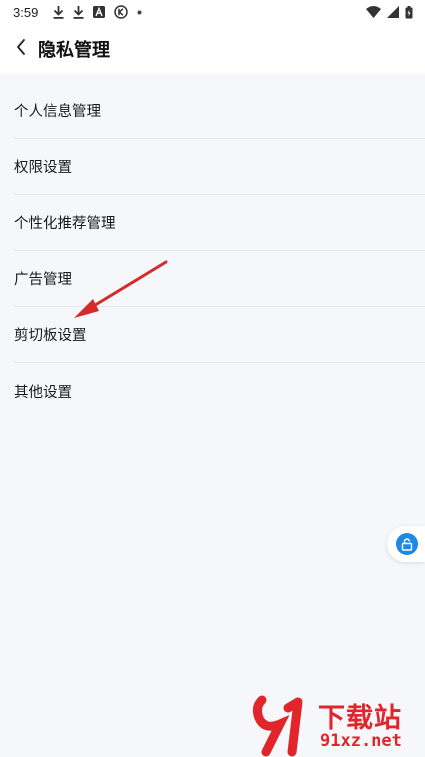 This screenshot has width=425, height=757. Describe the element at coordinates (360, 718) in the screenshot. I see `watermark-text: 下载站` at that location.